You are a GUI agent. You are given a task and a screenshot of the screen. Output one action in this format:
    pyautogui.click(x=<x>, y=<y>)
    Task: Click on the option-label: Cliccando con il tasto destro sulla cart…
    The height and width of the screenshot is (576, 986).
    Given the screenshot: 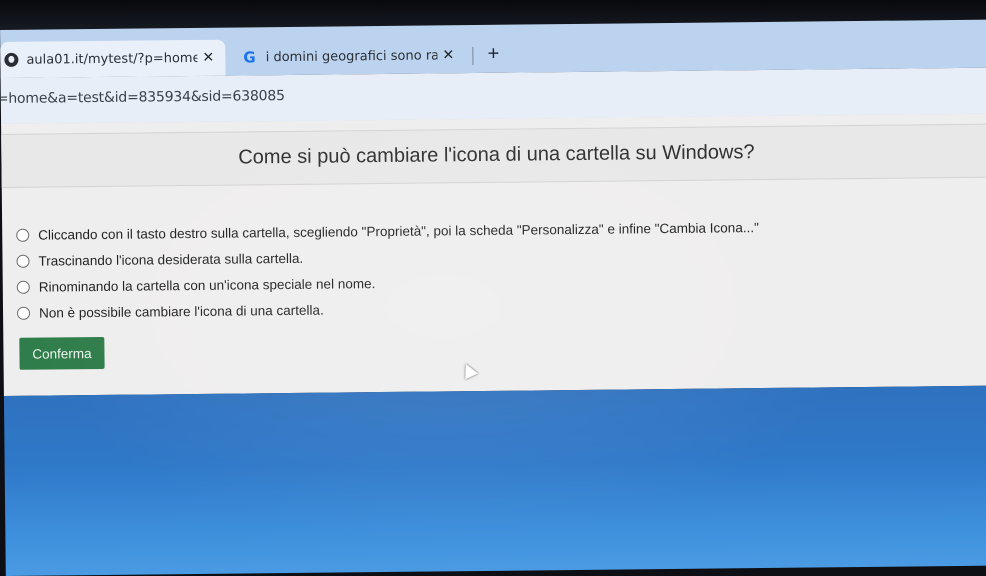 What is the action you would take?
    pyautogui.click(x=398, y=231)
    